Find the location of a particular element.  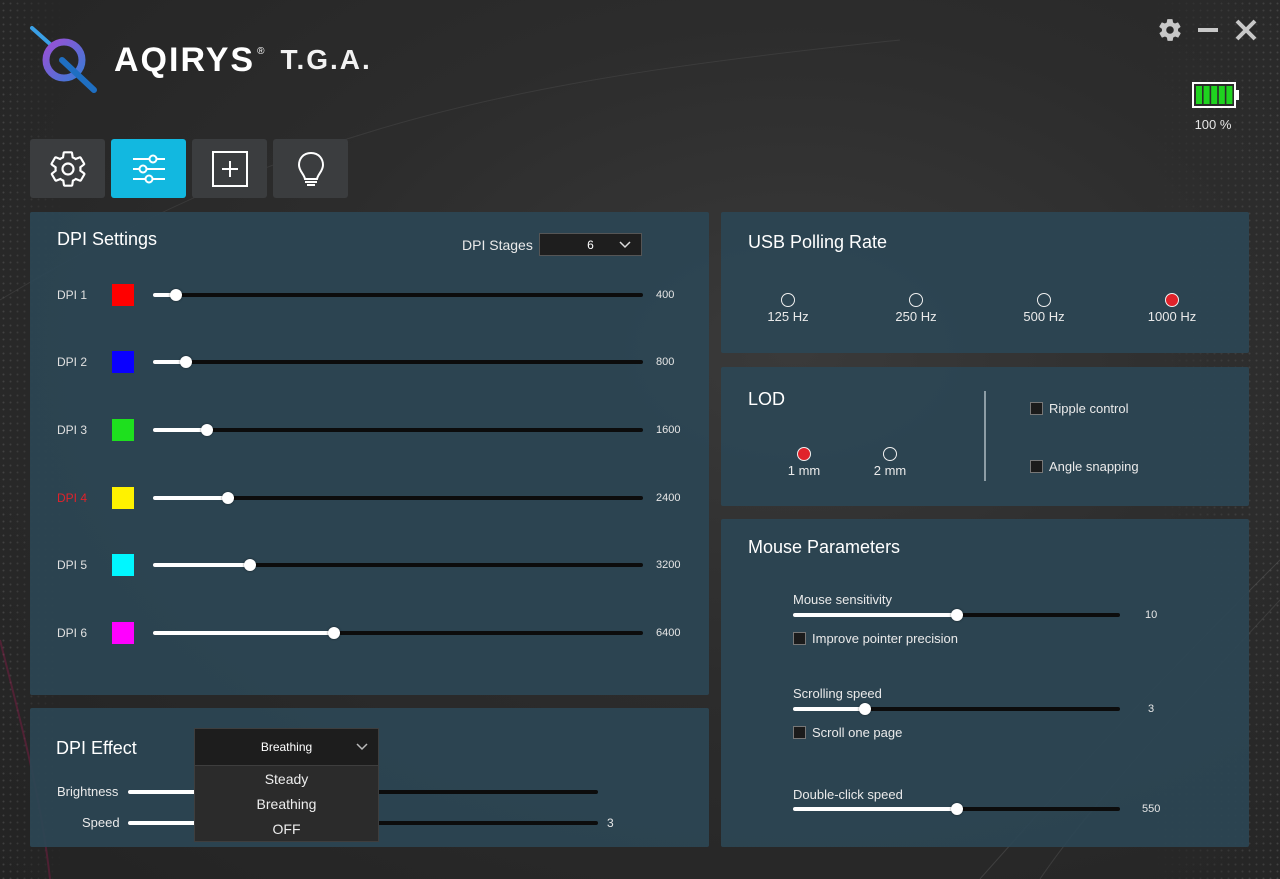

double-click-speed-slider is located at coordinates (956, 809).